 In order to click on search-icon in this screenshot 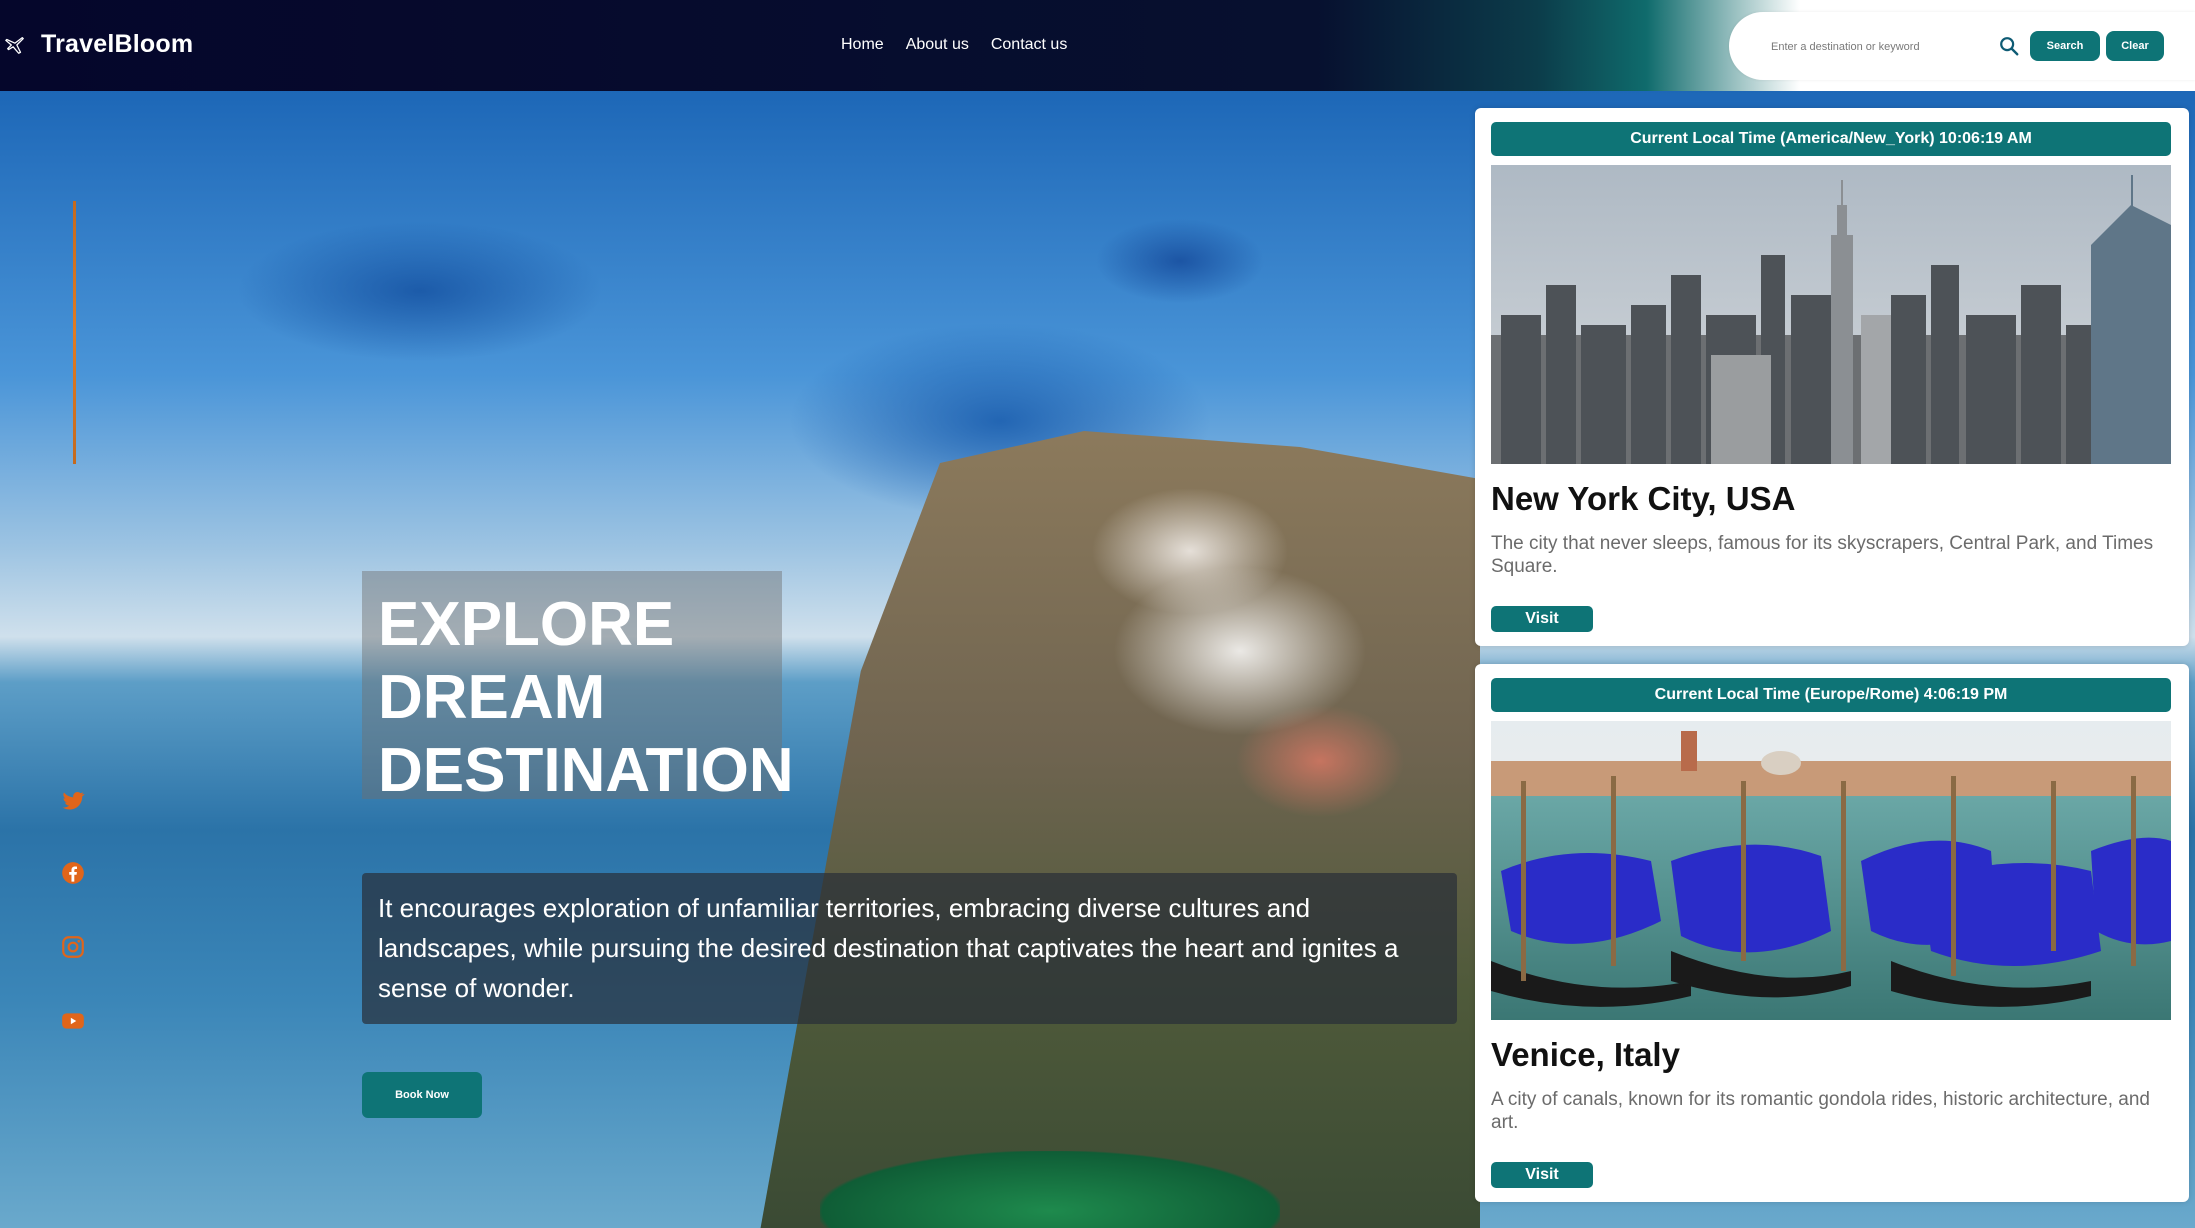, I will do `click(2009, 46)`.